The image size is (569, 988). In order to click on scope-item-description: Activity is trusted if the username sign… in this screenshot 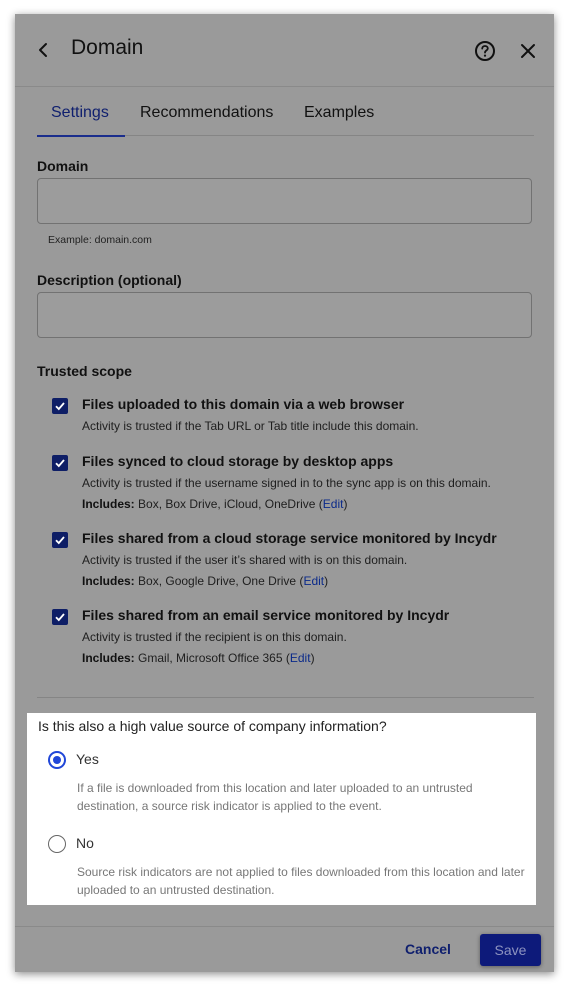, I will do `click(286, 483)`.